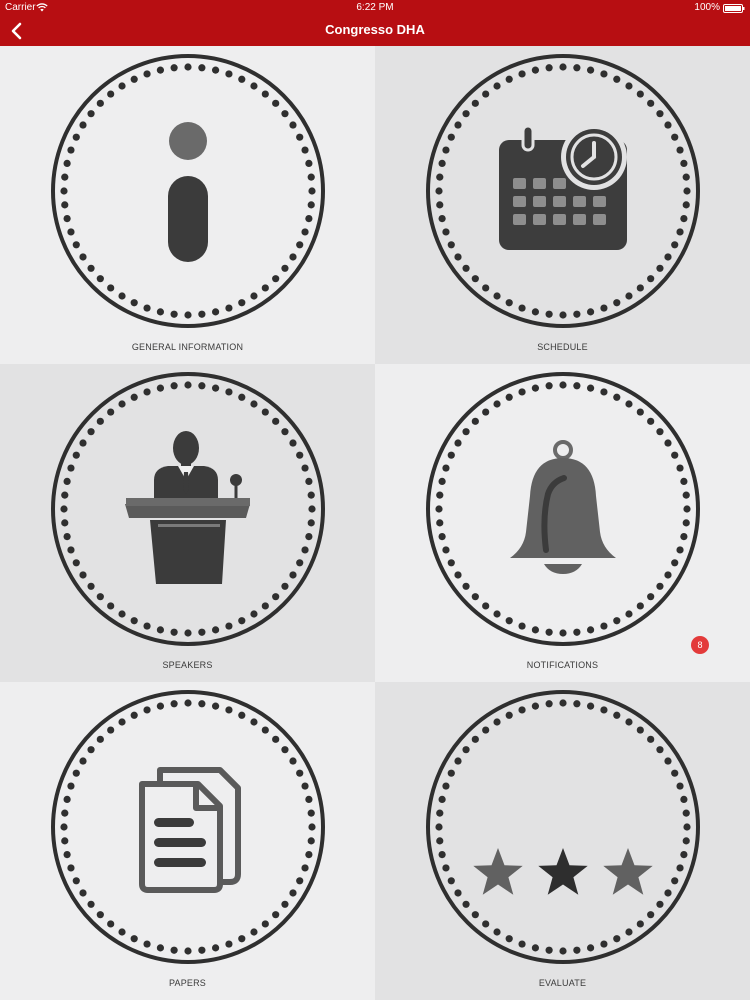 The image size is (750, 1000). I want to click on status-bar: Carrier 6:22 PM 100%, so click(375, 8).